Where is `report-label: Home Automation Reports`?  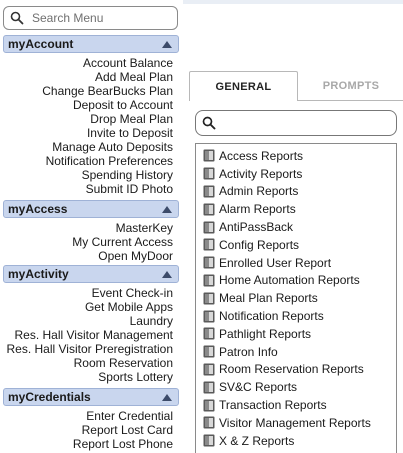
report-label: Home Automation Reports is located at coordinates (289, 280).